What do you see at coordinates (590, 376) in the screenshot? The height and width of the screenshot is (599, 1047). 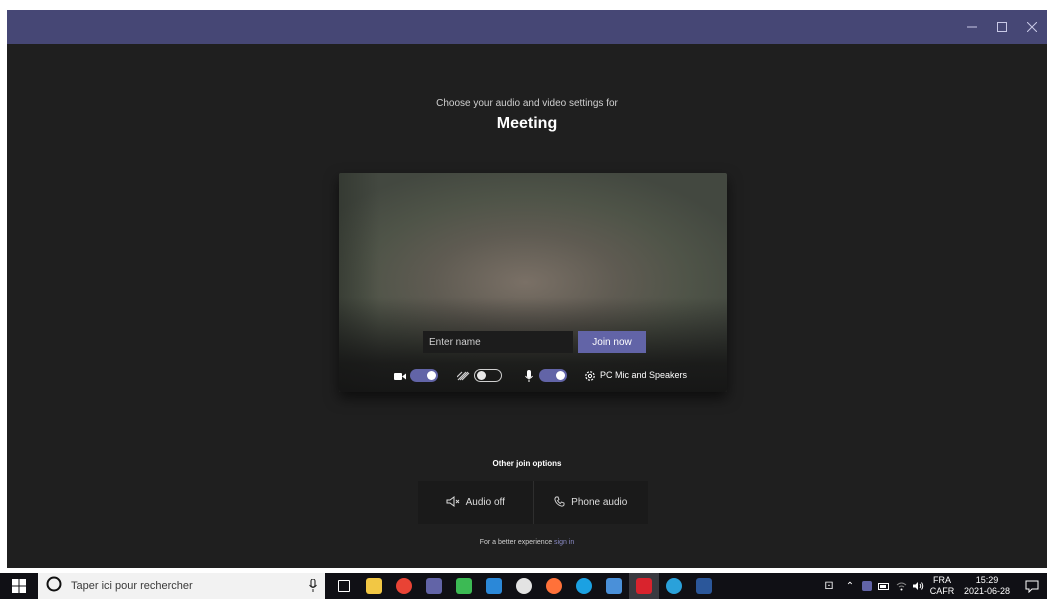 I see `device-settings-icon` at bounding box center [590, 376].